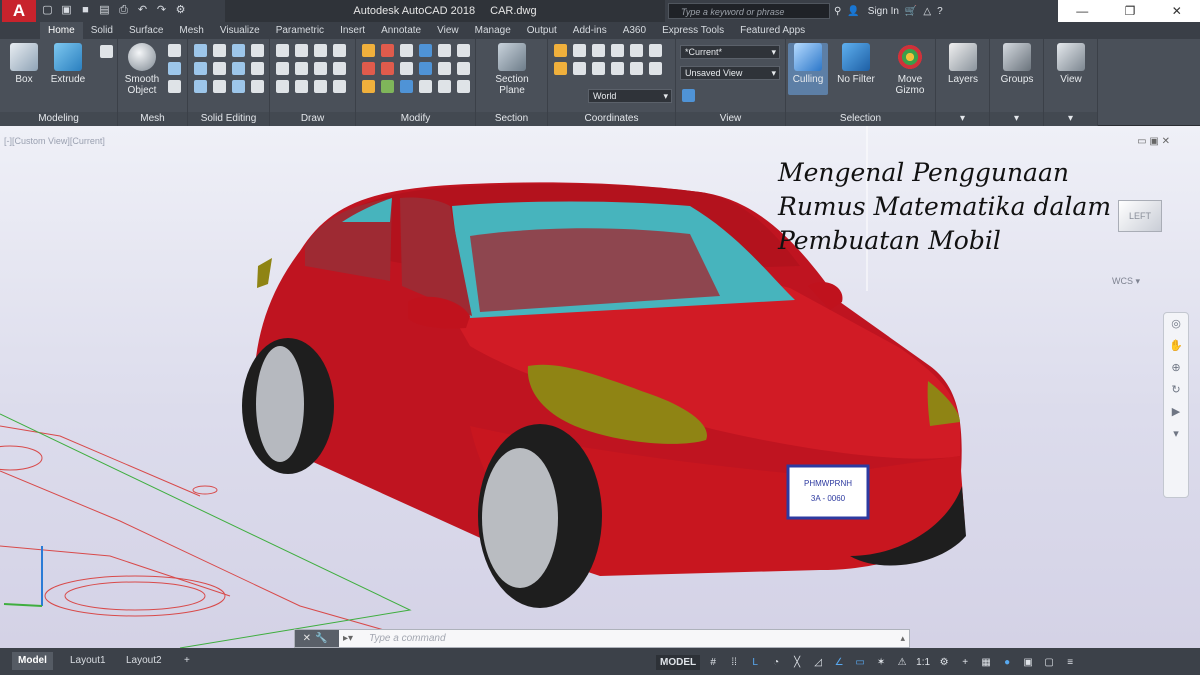 The image size is (1200, 675). Describe the element at coordinates (348, 638) in the screenshot. I see `command-history-icon: ▸▾` at that location.